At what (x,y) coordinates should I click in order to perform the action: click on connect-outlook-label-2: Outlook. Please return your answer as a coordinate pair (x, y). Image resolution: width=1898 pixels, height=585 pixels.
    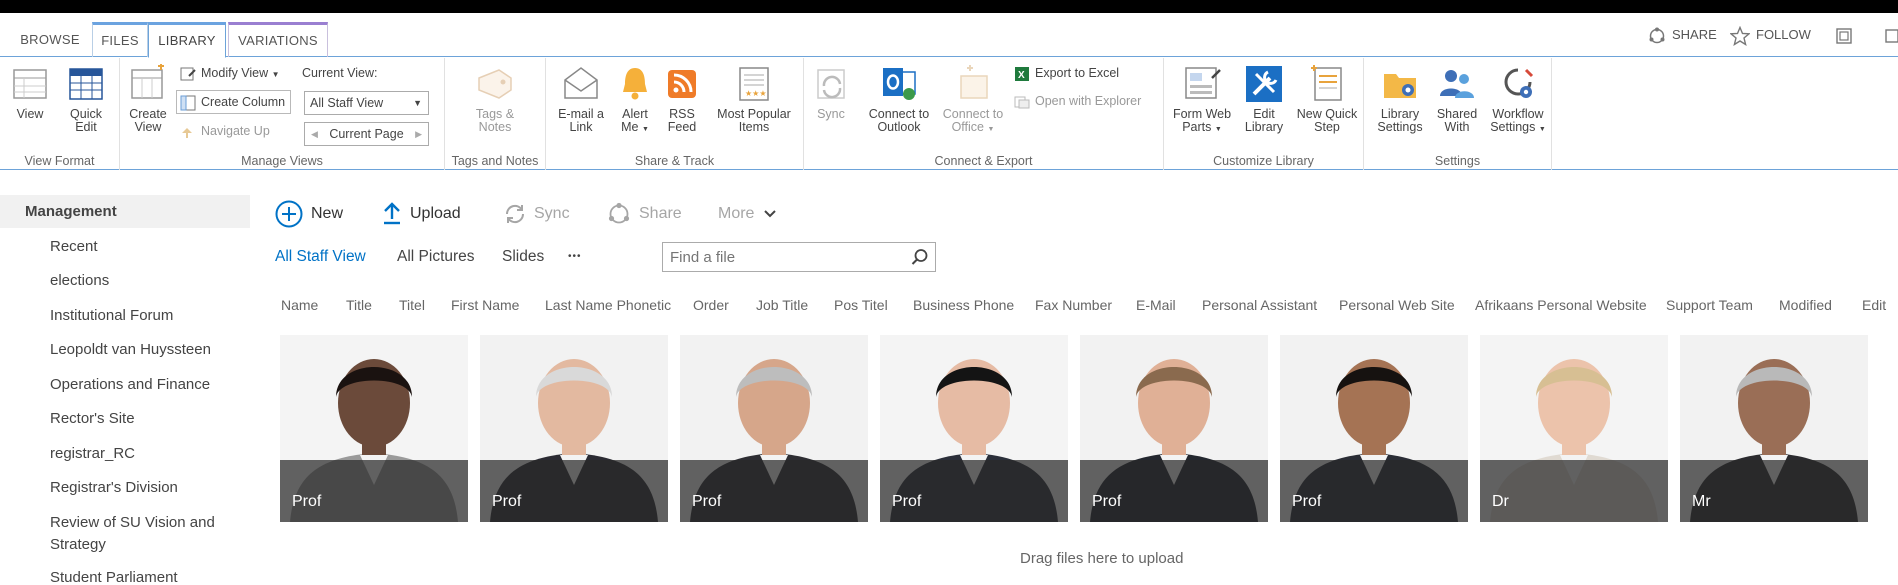
    Looking at the image, I should click on (899, 127).